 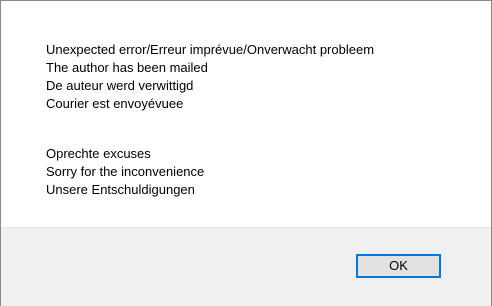 I want to click on author-mailed-line: The author has been mailed, so click(x=127, y=67).